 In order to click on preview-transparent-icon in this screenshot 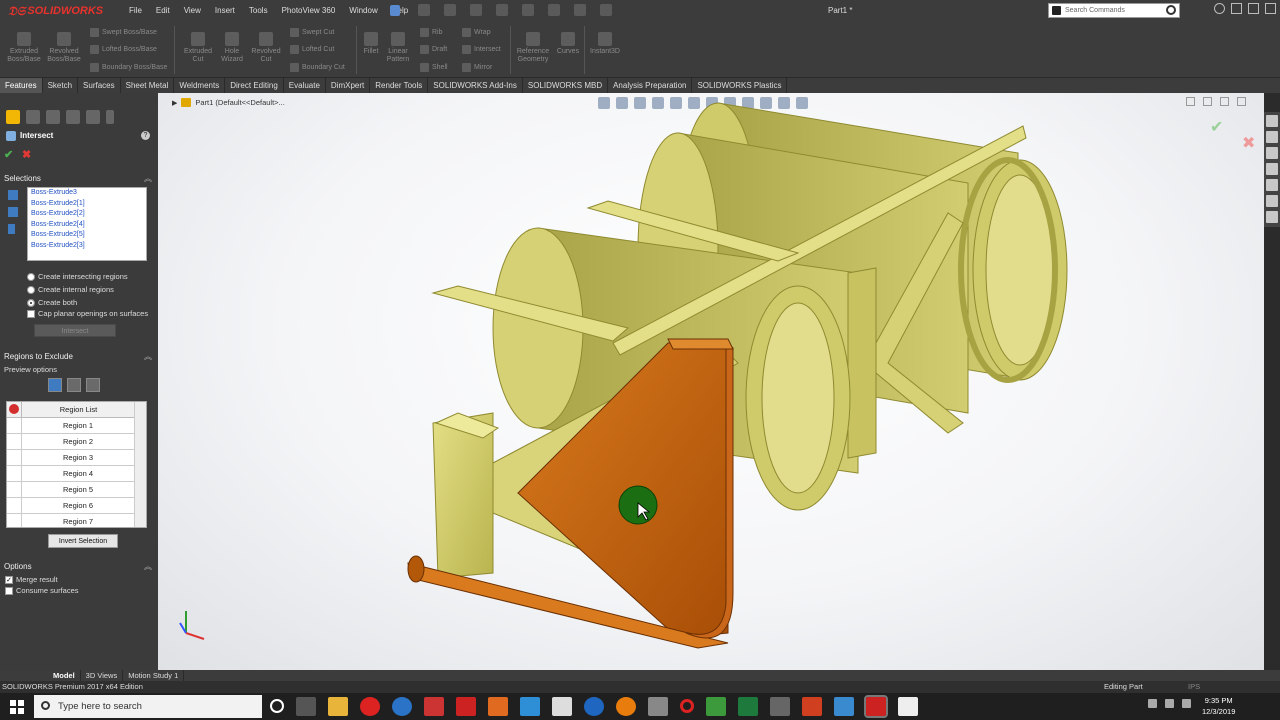, I will do `click(93, 385)`.